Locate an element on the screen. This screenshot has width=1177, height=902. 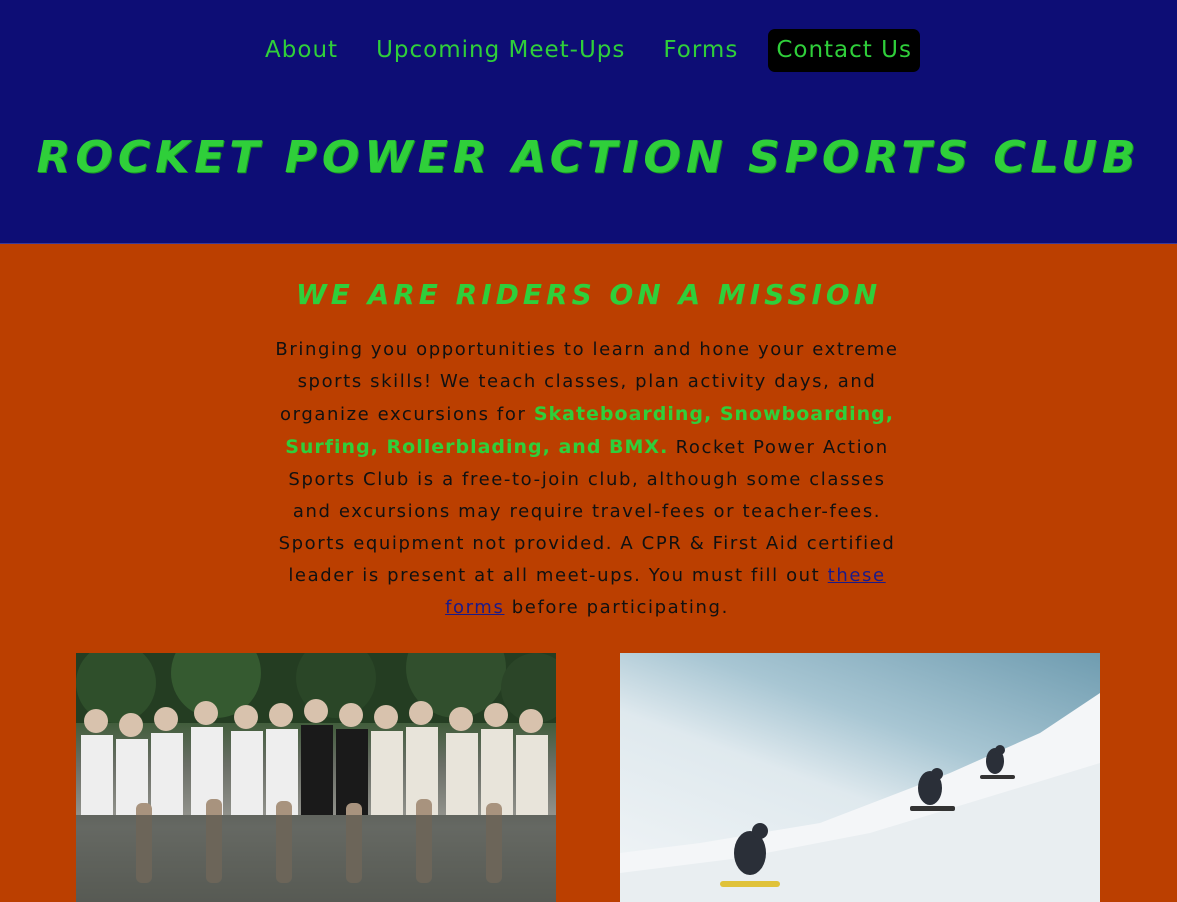
skateboarders-photo-image is located at coordinates (316, 777).